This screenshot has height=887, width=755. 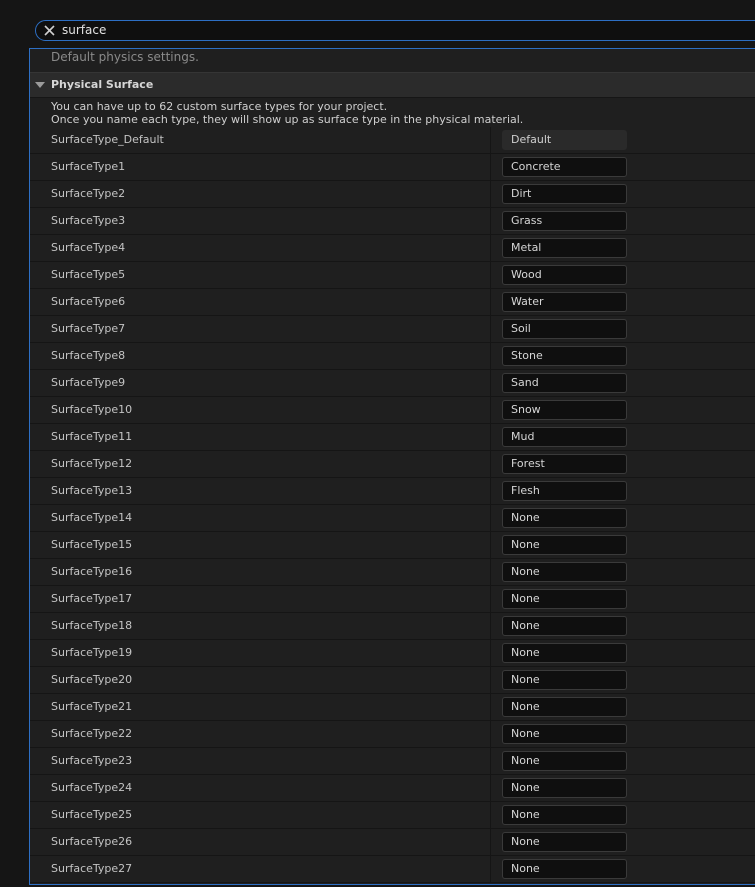 What do you see at coordinates (392, 653) in the screenshot?
I see `property-row: SurfaceType19 None` at bounding box center [392, 653].